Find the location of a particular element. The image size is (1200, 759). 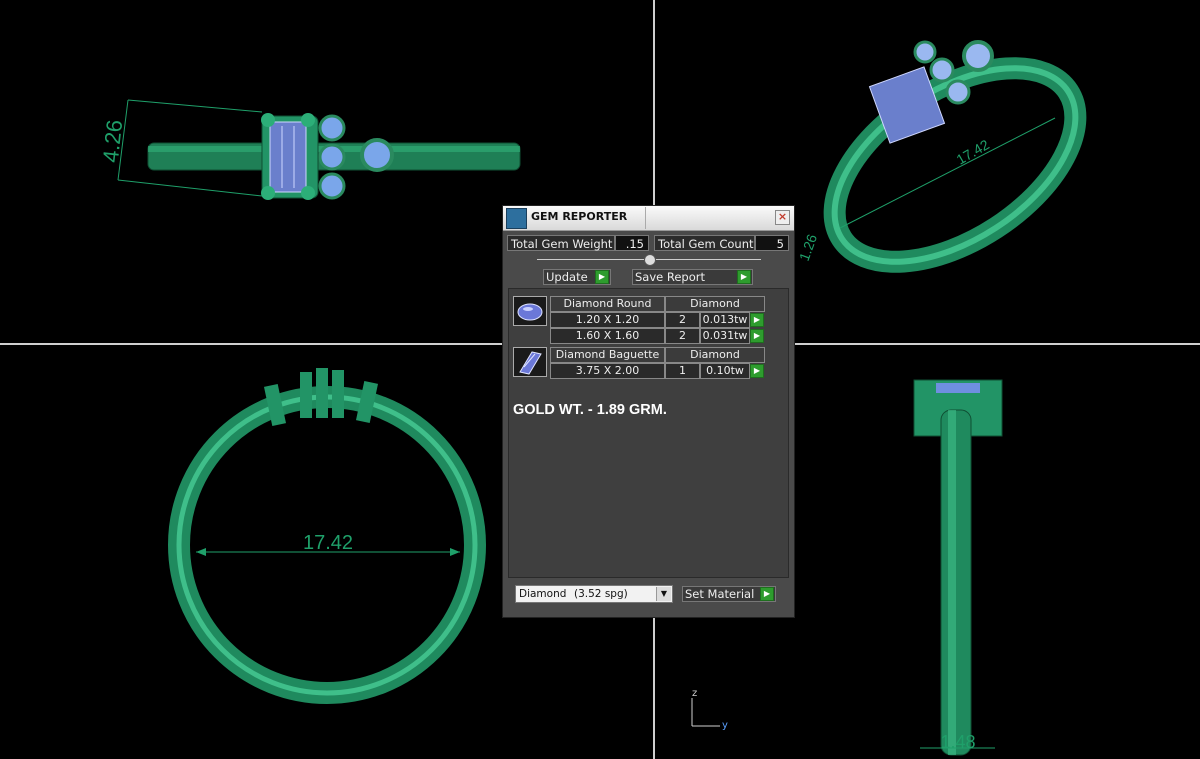

gem-reporter-app-icon is located at coordinates (516, 218).